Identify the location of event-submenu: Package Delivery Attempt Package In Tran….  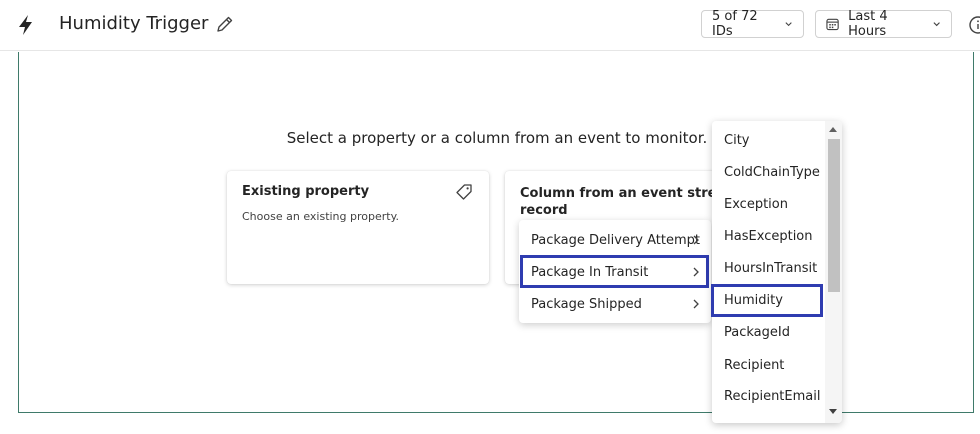
(615, 271).